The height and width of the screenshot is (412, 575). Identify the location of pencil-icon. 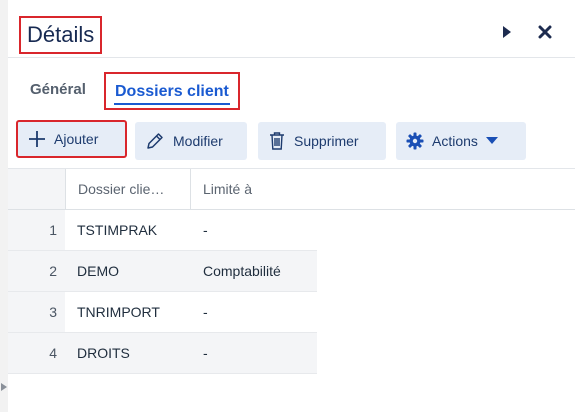
(155, 141).